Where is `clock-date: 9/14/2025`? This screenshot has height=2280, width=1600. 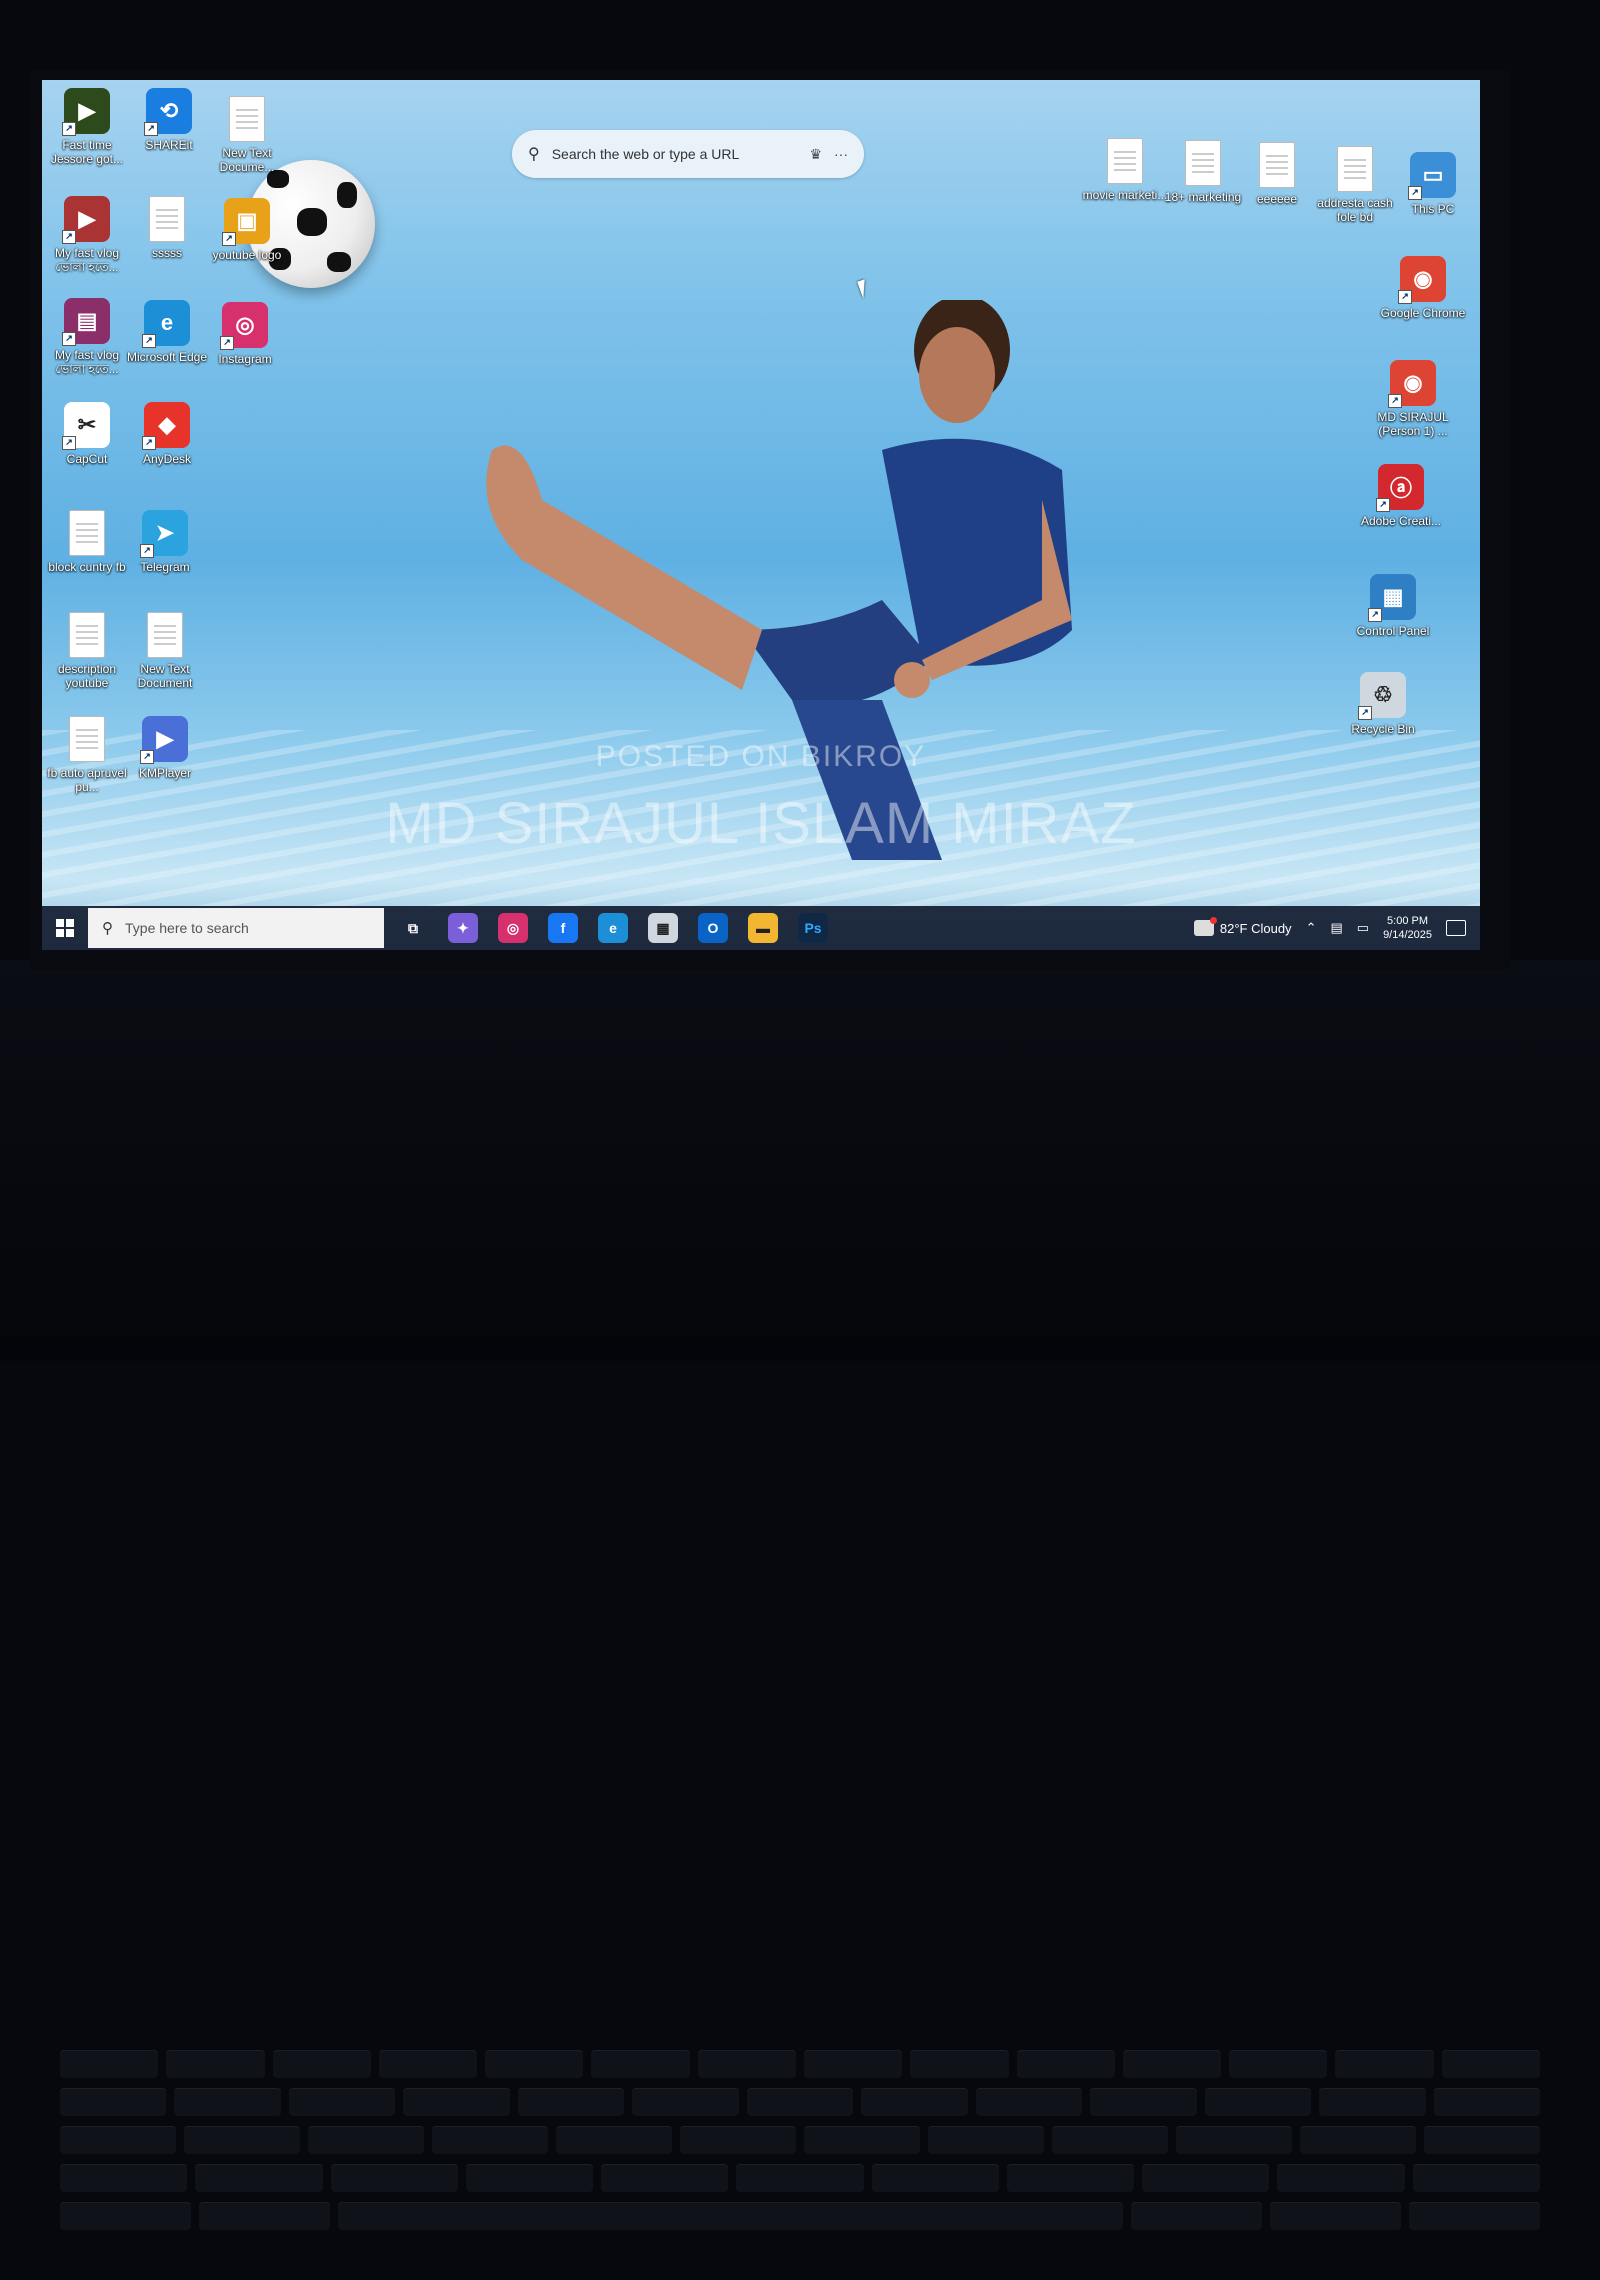 clock-date: 9/14/2025 is located at coordinates (1407, 935).